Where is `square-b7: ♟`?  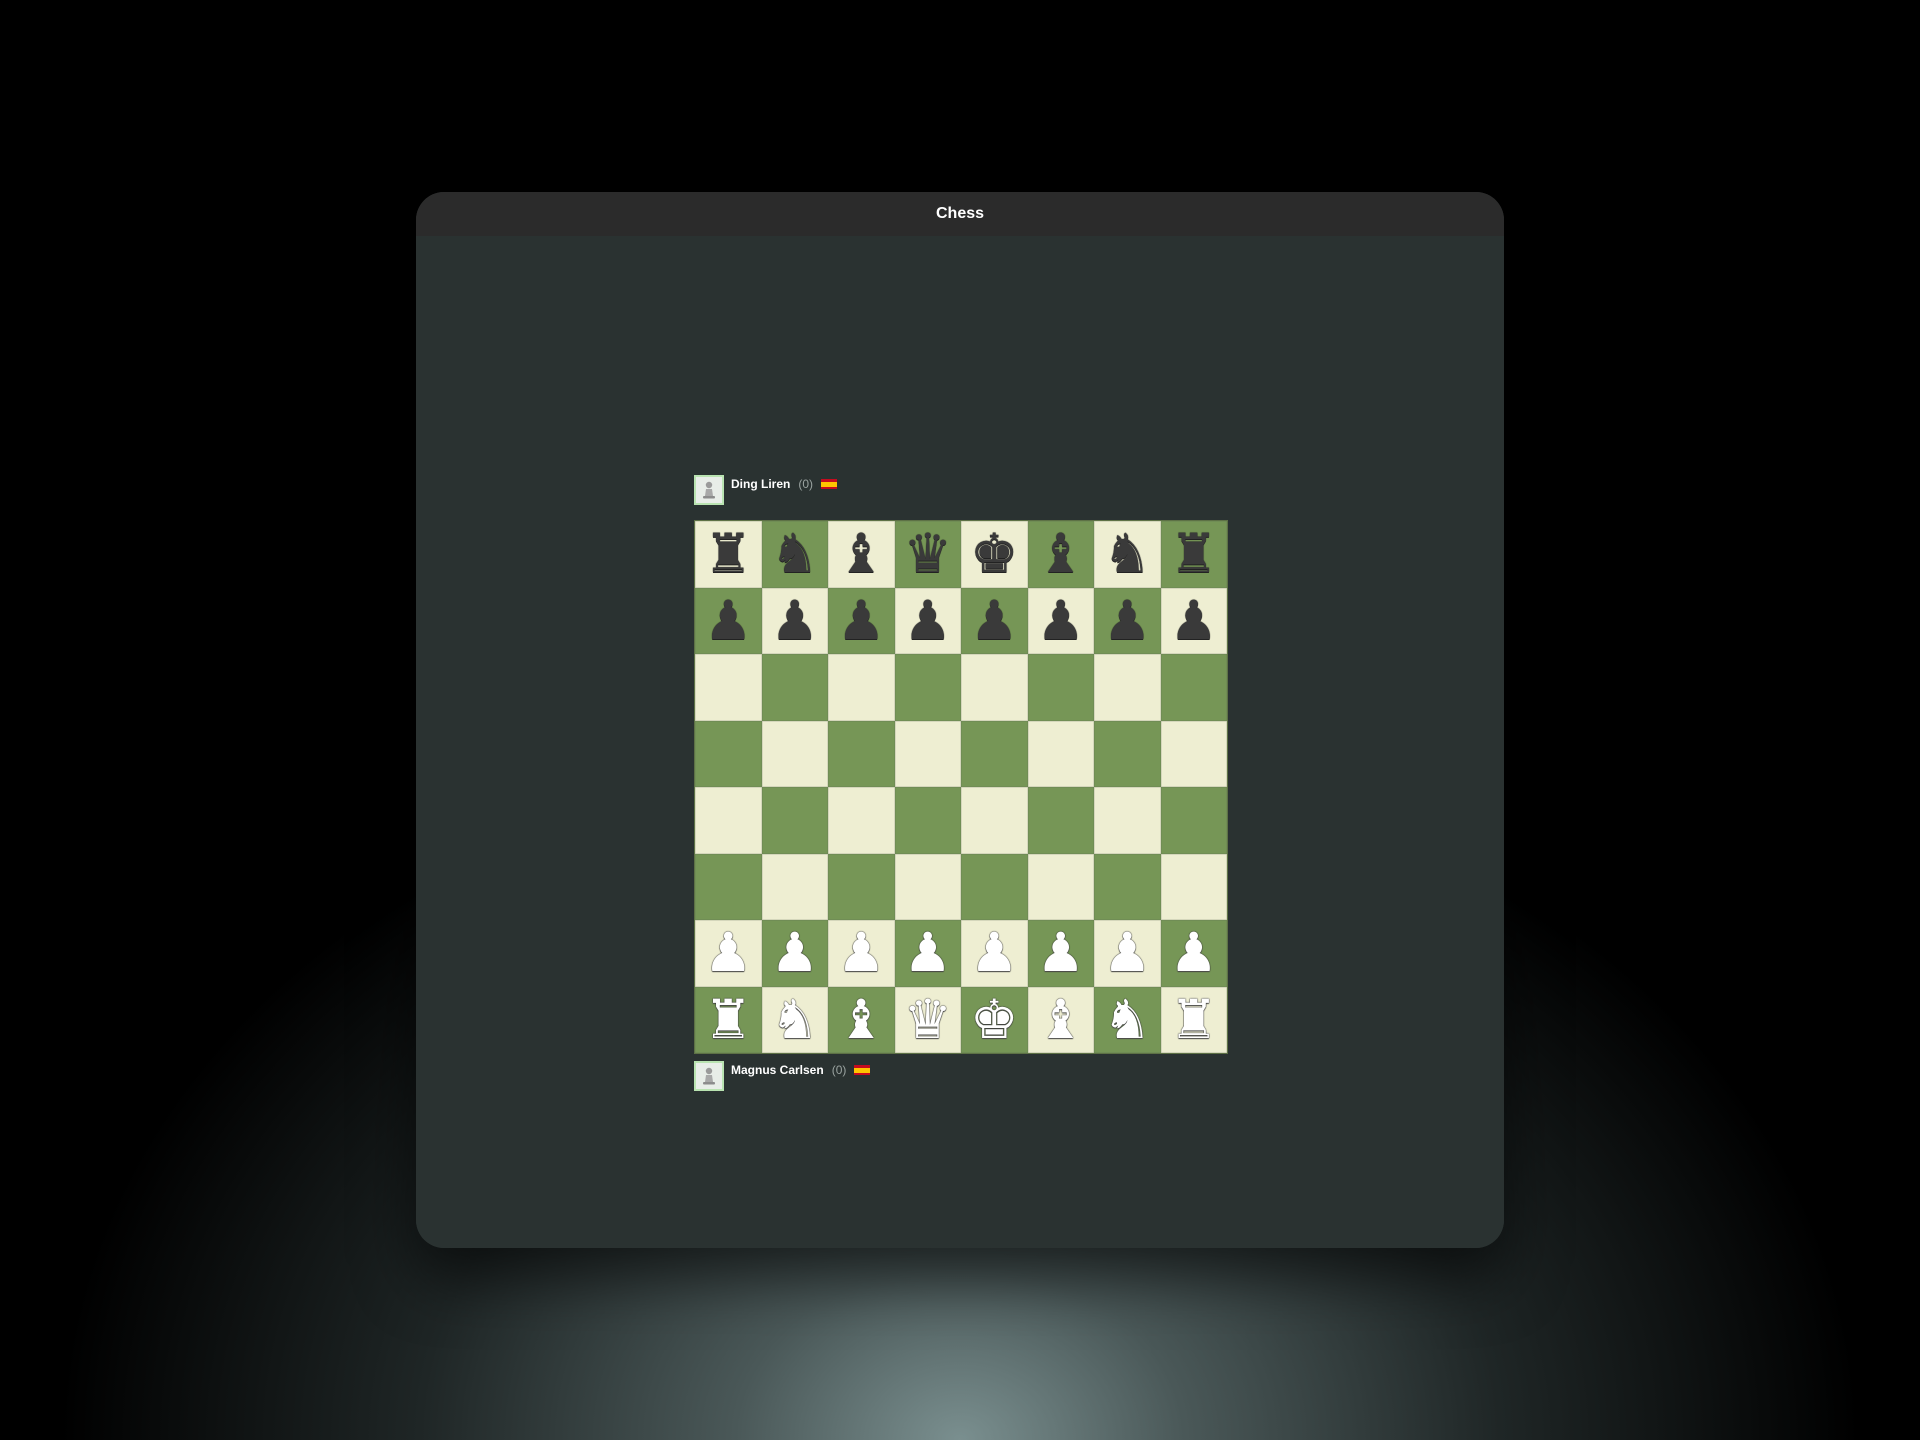 square-b7: ♟ is located at coordinates (794, 620).